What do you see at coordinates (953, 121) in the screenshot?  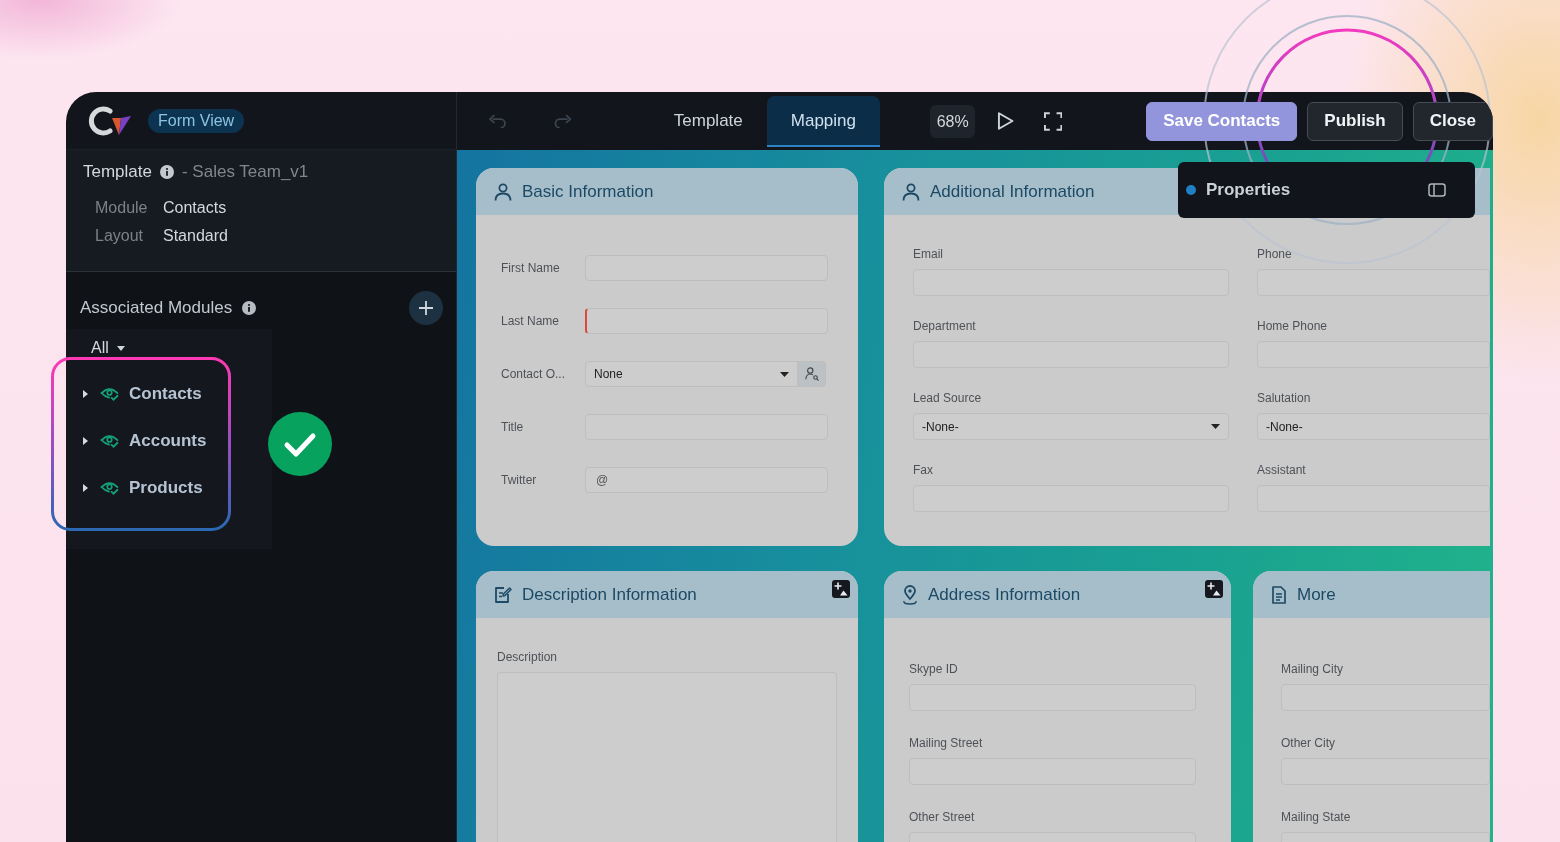 I see `zoom-level: 68%` at bounding box center [953, 121].